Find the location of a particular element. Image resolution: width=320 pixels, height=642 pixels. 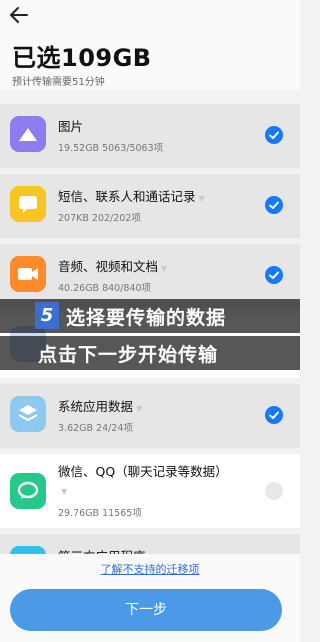

list-item-wechat-qq: 微信、QQ（聊天记录等数据）▼ 29.76GB 11565项 is located at coordinates (150, 491).